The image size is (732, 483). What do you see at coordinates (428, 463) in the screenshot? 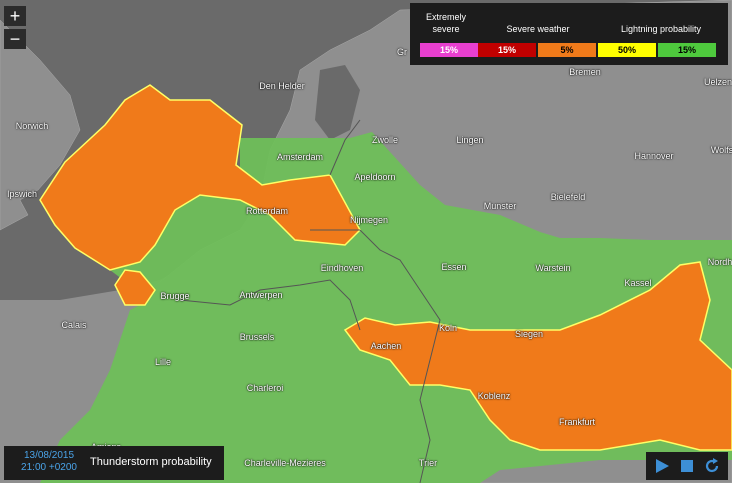
I see `city-label: Trier` at bounding box center [428, 463].